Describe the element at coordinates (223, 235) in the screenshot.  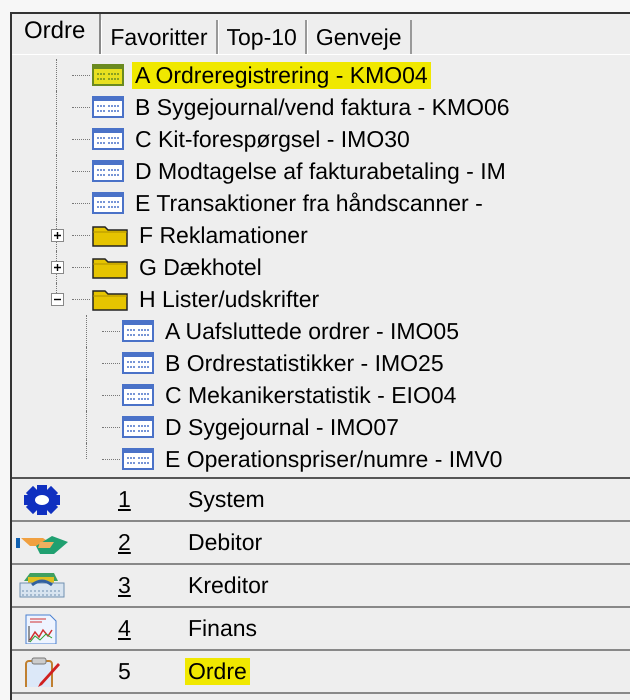
I see `tree-folder: F Reklamationer` at that location.